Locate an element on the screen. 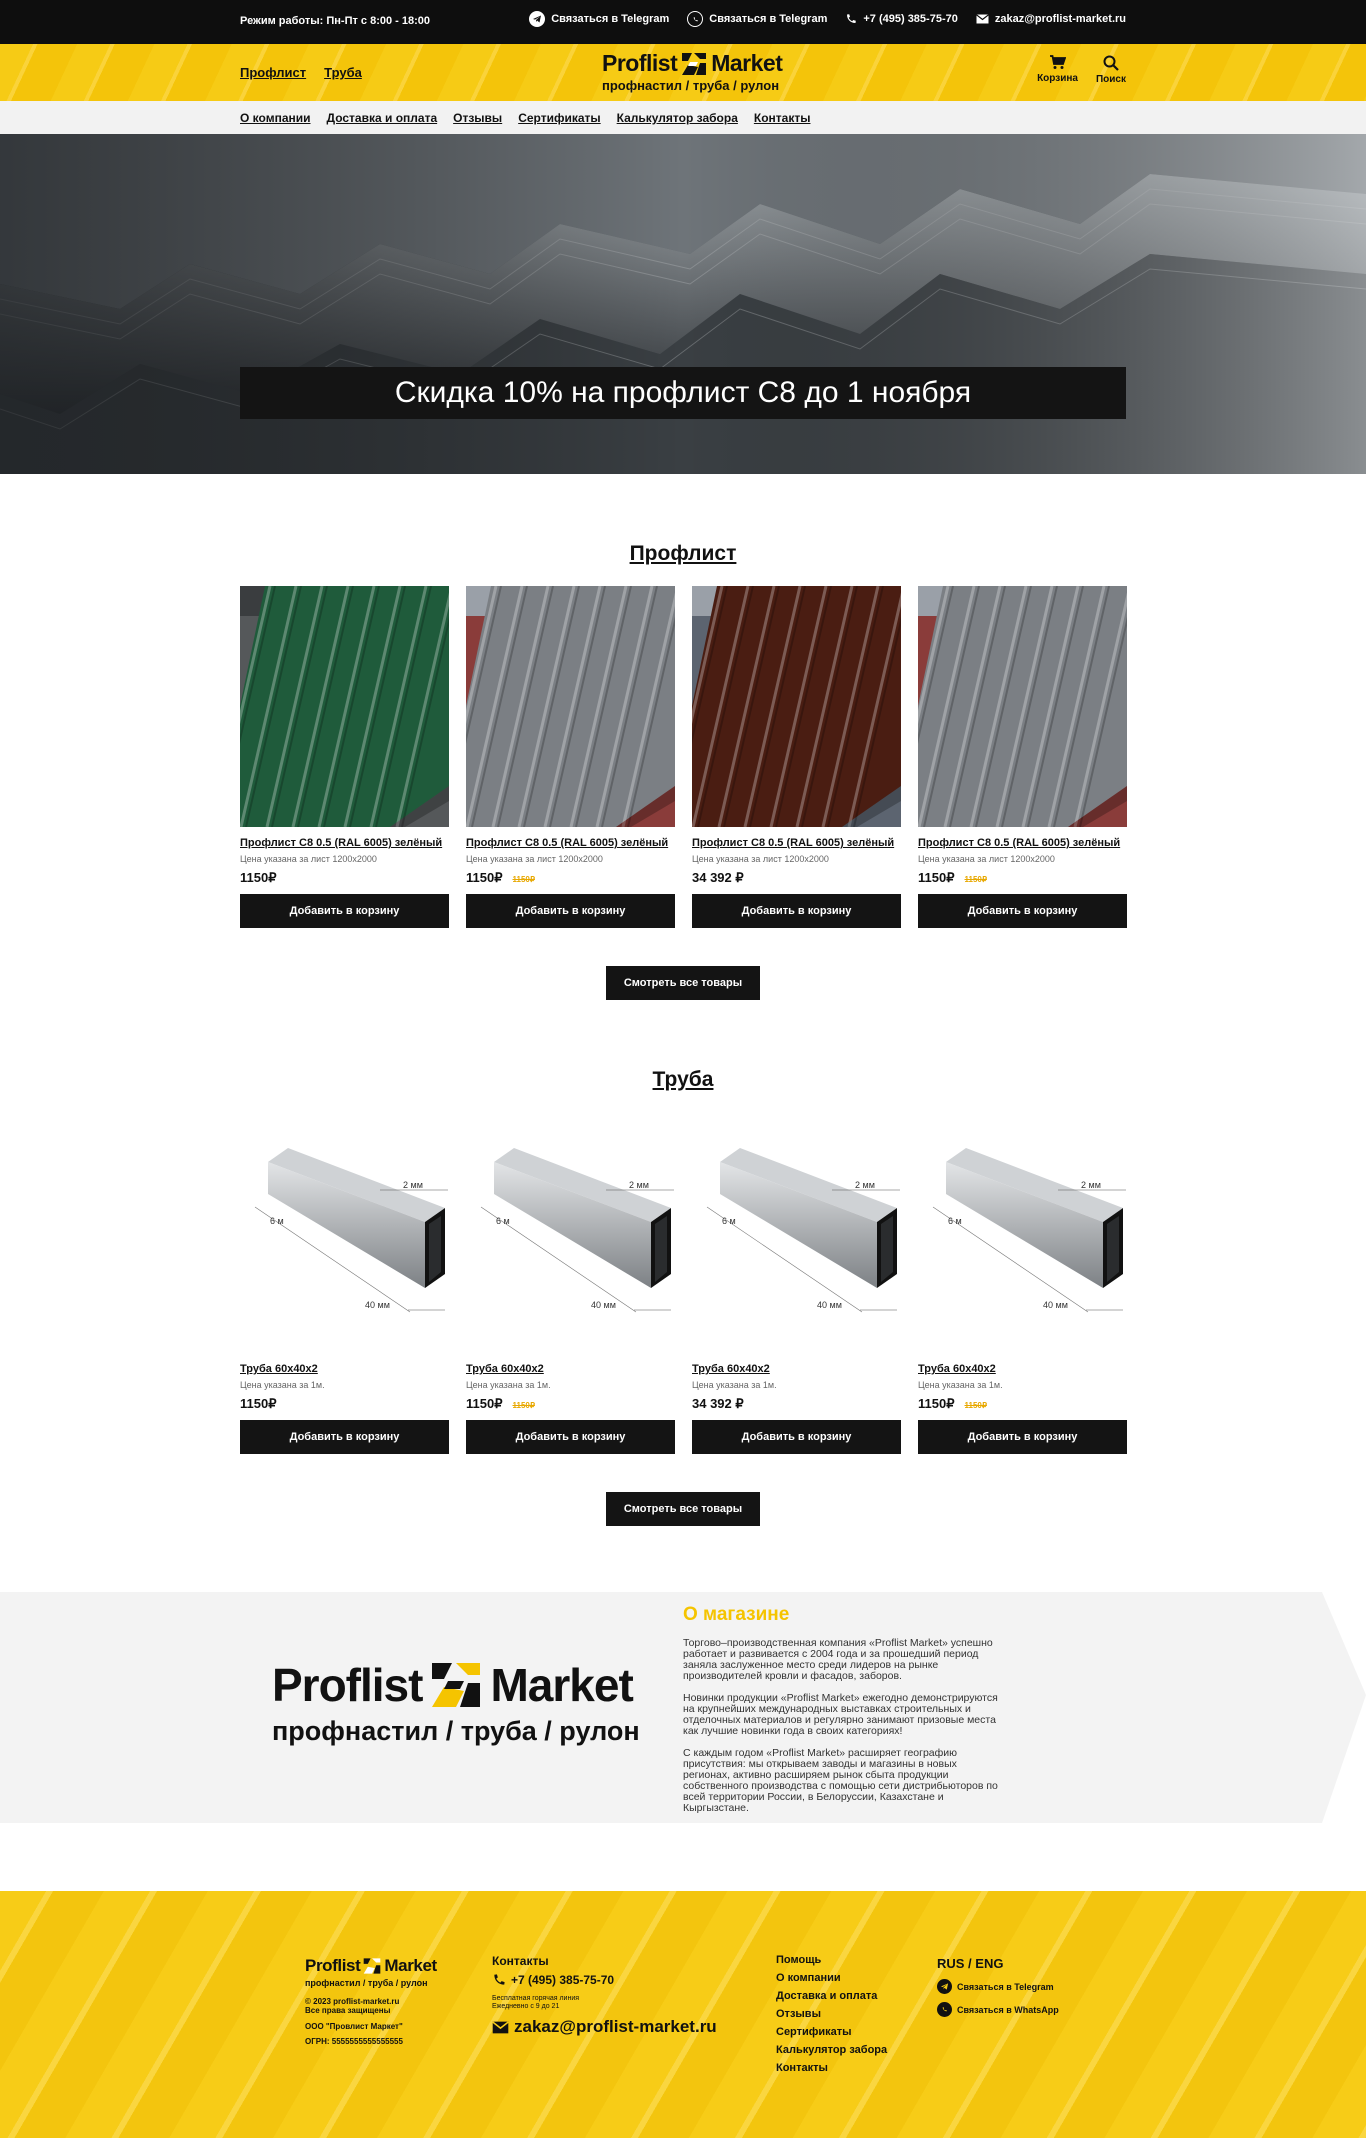  cart-button: Корзина is located at coordinates (1057, 70).